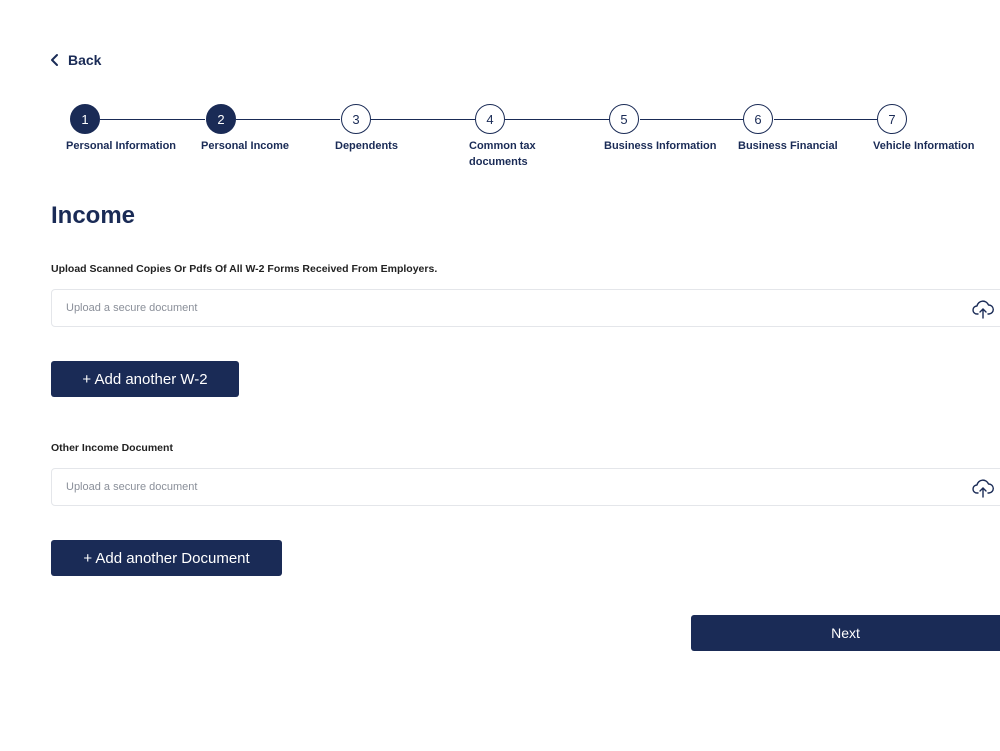 The image size is (1000, 751). I want to click on step-2-label: Personal Income, so click(245, 146).